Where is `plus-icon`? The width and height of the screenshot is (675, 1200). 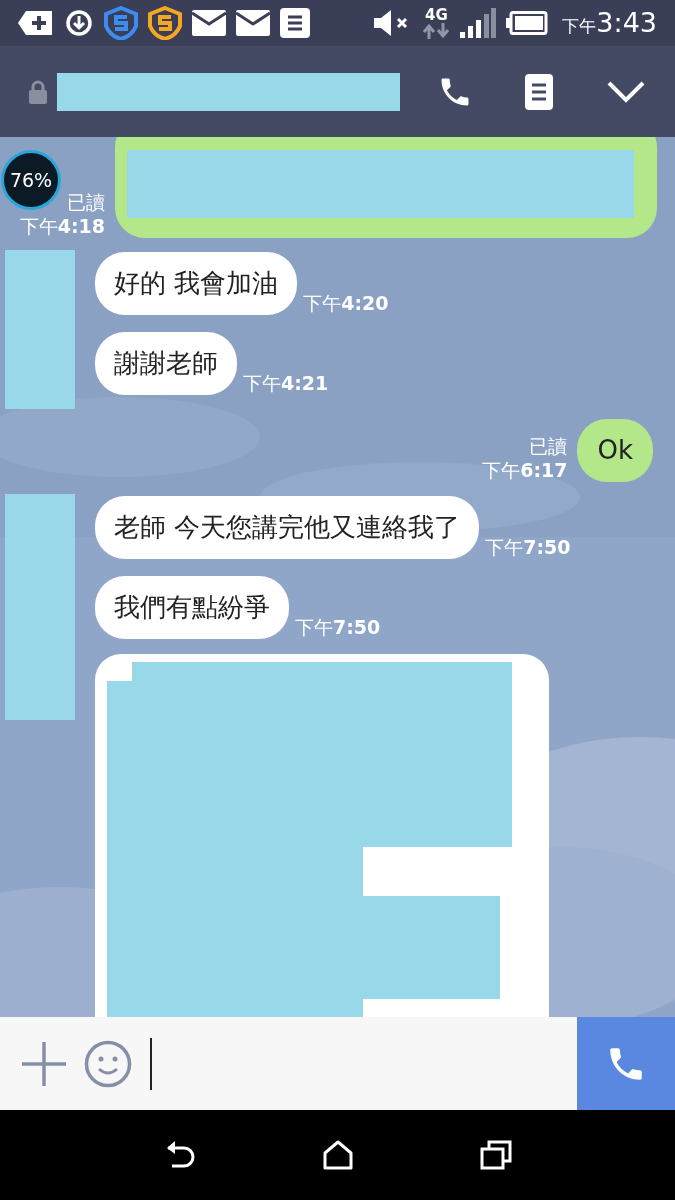
plus-icon is located at coordinates (44, 1063).